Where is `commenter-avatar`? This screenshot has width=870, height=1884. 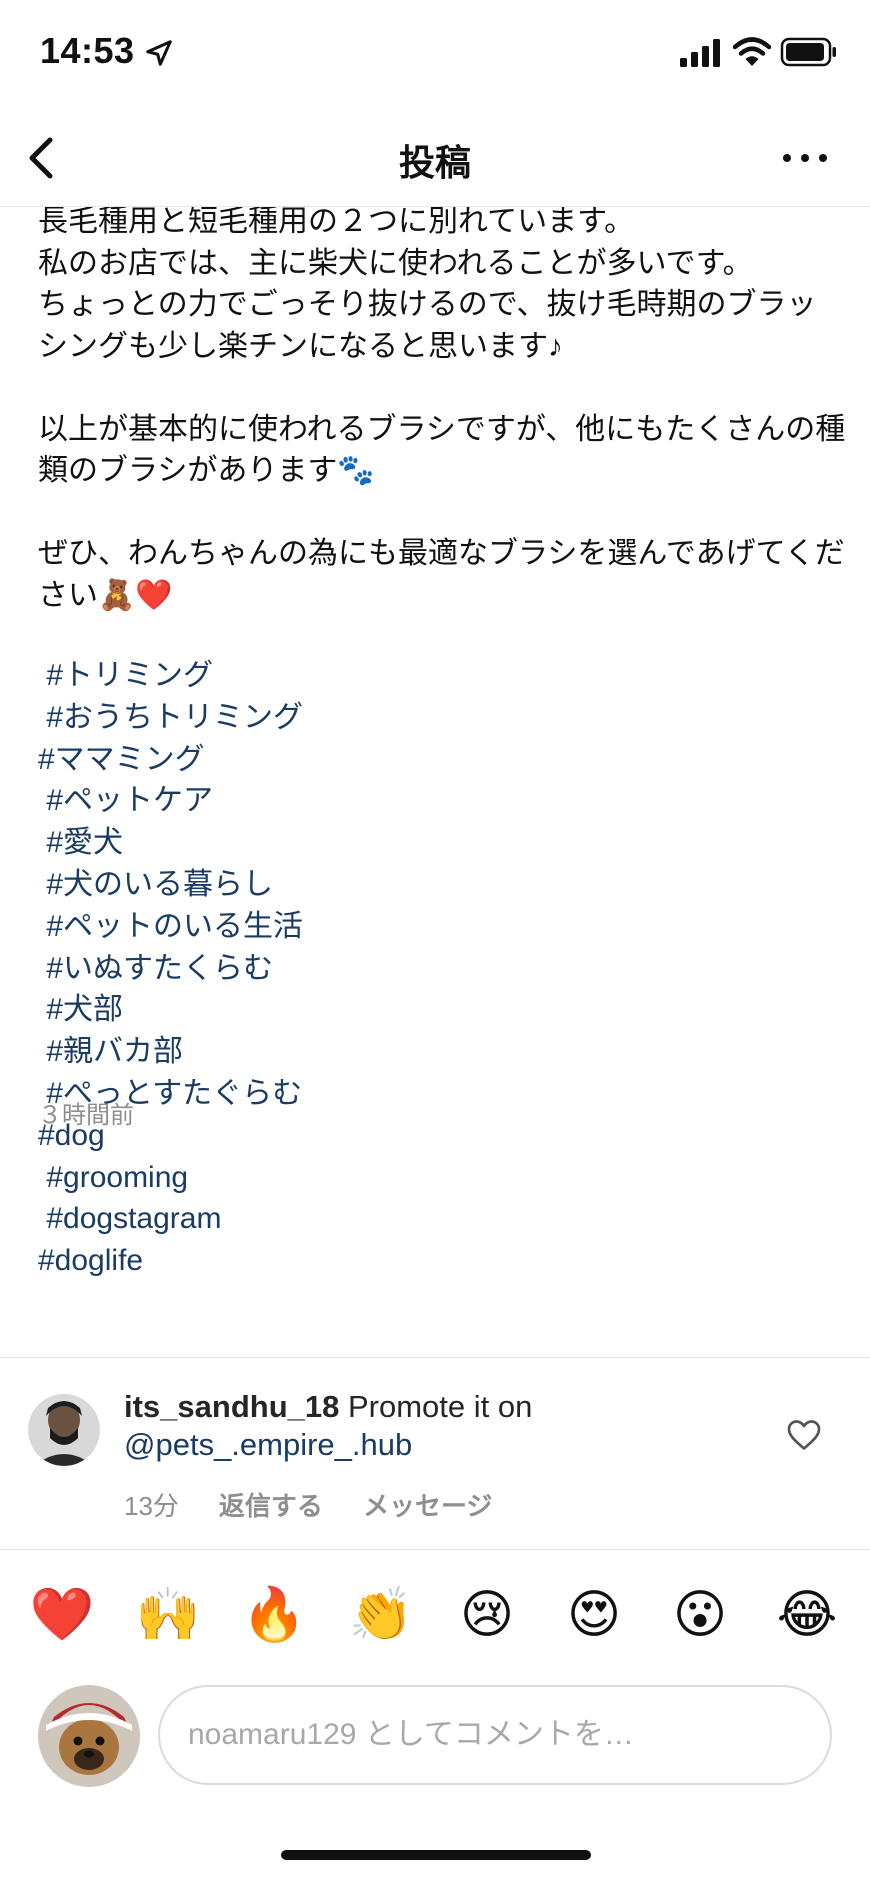
commenter-avatar is located at coordinates (64, 1430).